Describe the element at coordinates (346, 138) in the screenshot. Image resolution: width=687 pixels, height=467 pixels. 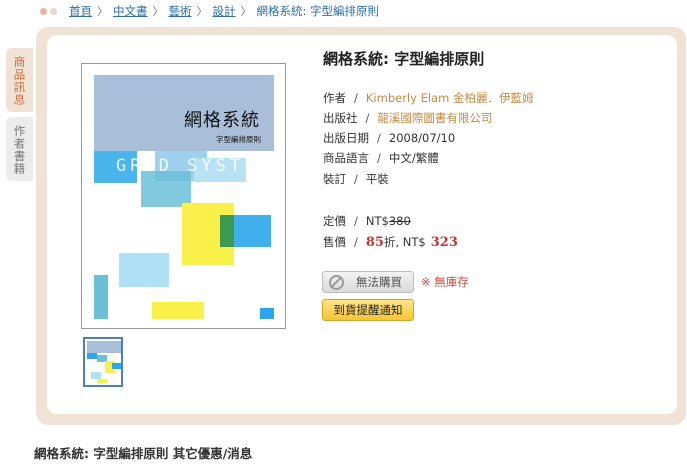
I see `date-label: 出版日期` at that location.